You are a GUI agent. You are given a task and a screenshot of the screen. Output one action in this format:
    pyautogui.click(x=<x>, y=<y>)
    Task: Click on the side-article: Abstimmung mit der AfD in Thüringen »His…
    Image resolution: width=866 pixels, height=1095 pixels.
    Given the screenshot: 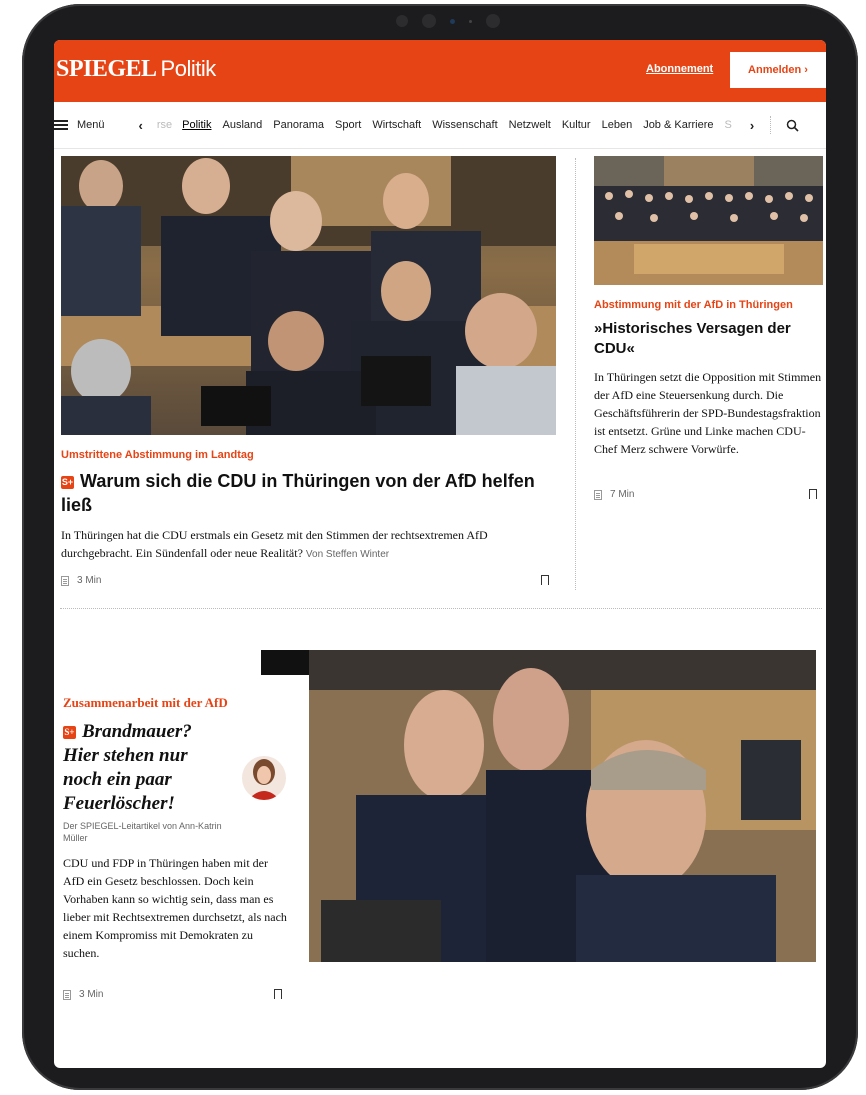 What is the action you would take?
    pyautogui.click(x=709, y=378)
    